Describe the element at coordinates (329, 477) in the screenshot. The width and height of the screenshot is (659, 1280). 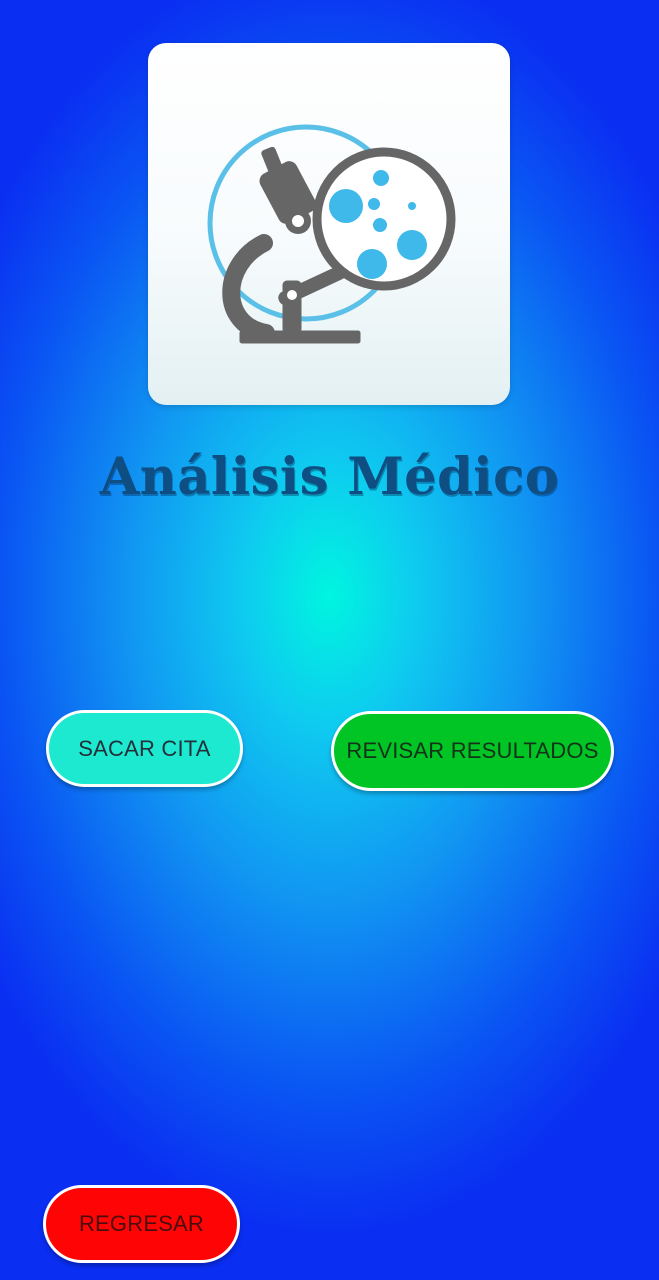
I see `app-title: Análisis Médico` at that location.